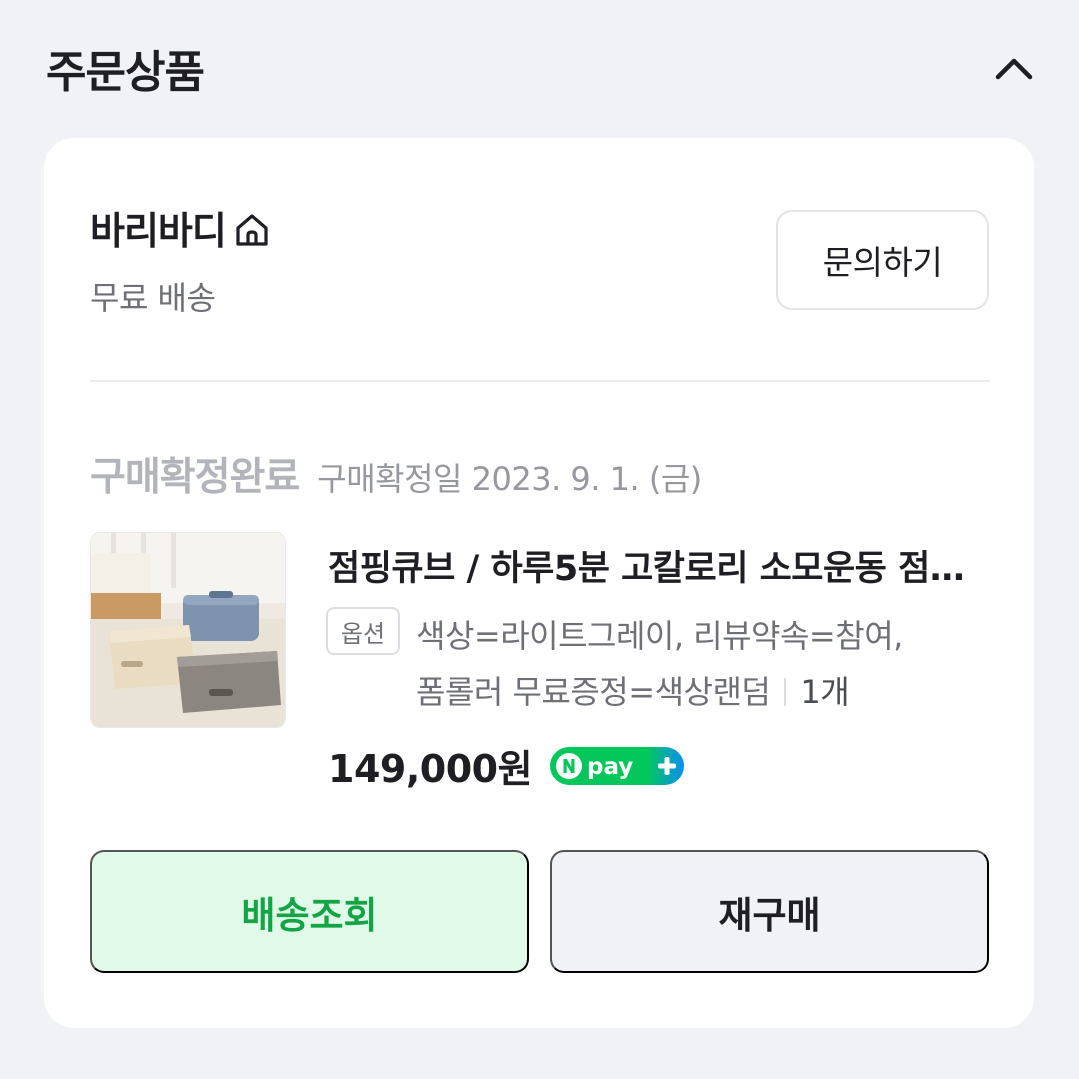  I want to click on collapse-button, so click(1014, 68).